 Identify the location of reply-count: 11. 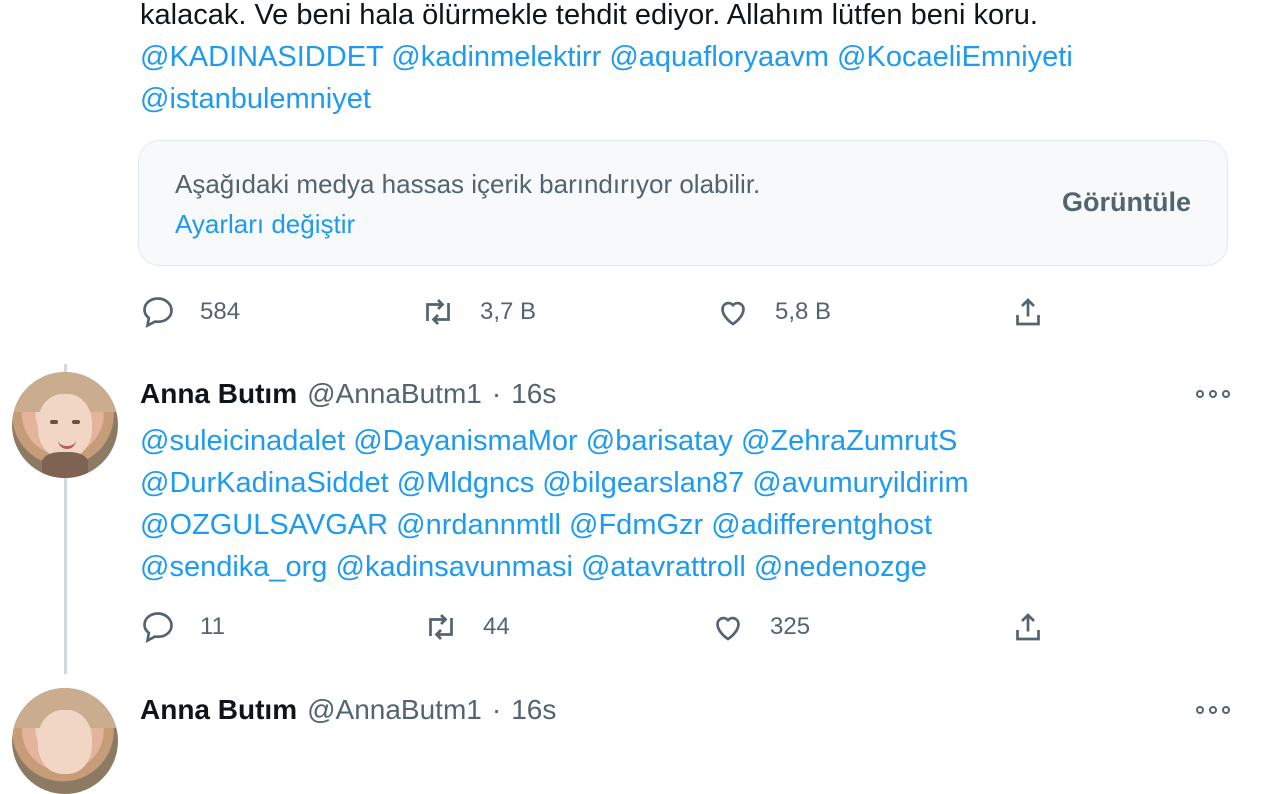
(212, 626).